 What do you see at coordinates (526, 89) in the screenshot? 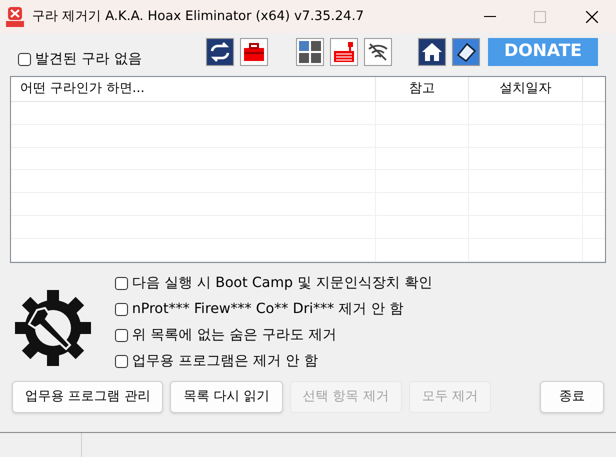
I see `column-header: 설치일자` at bounding box center [526, 89].